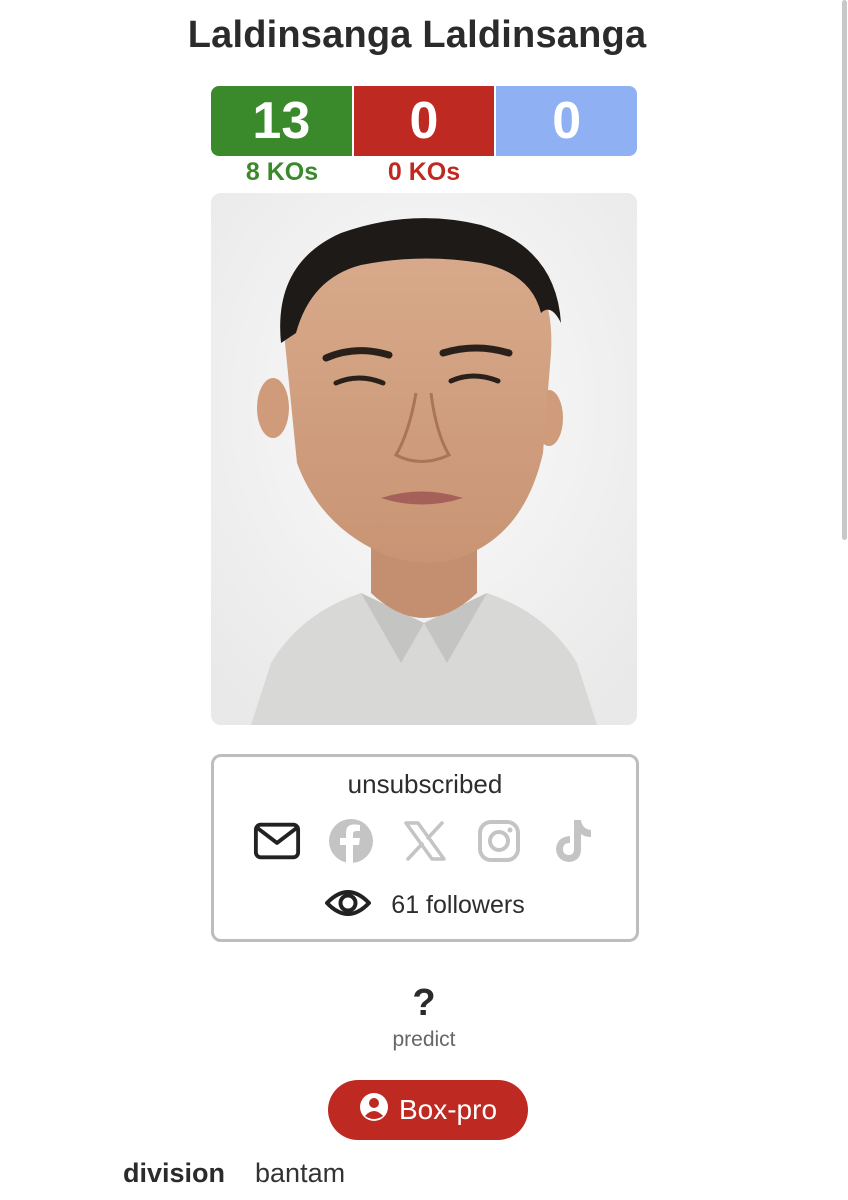 The width and height of the screenshot is (848, 1200). What do you see at coordinates (424, 1003) in the screenshot?
I see `question-mark-icon: ?` at bounding box center [424, 1003].